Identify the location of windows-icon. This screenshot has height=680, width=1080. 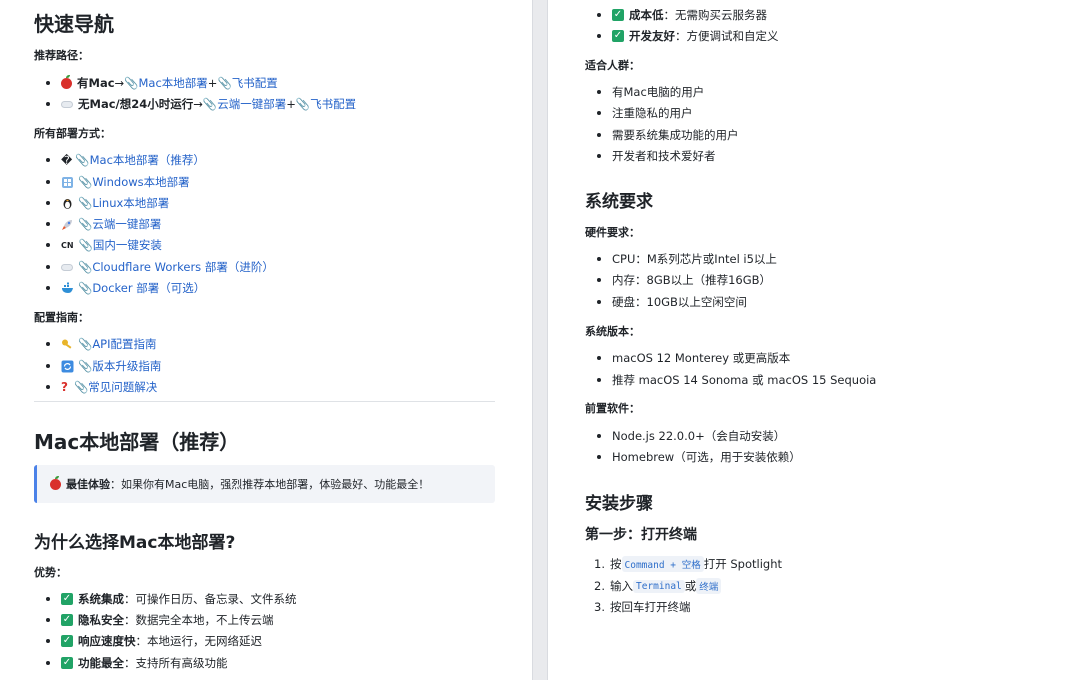
(67, 182).